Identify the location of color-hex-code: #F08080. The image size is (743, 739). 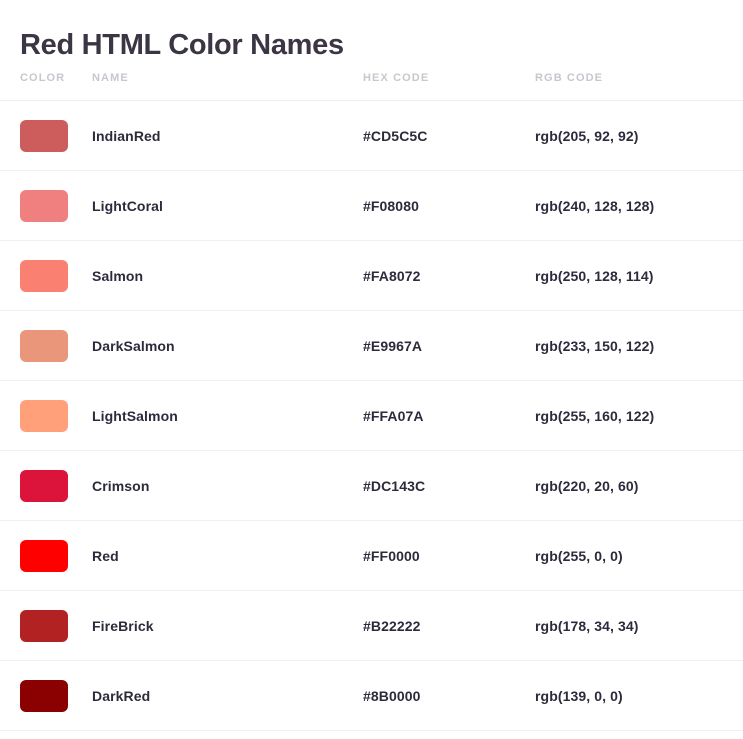
(391, 206).